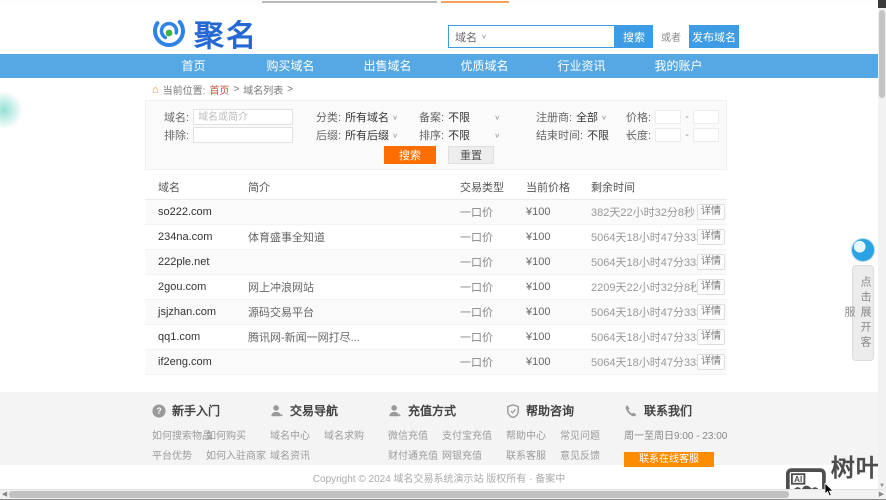 The image size is (886, 500). Describe the element at coordinates (705, 135) in the screenshot. I see `filter-length-max-input` at that location.